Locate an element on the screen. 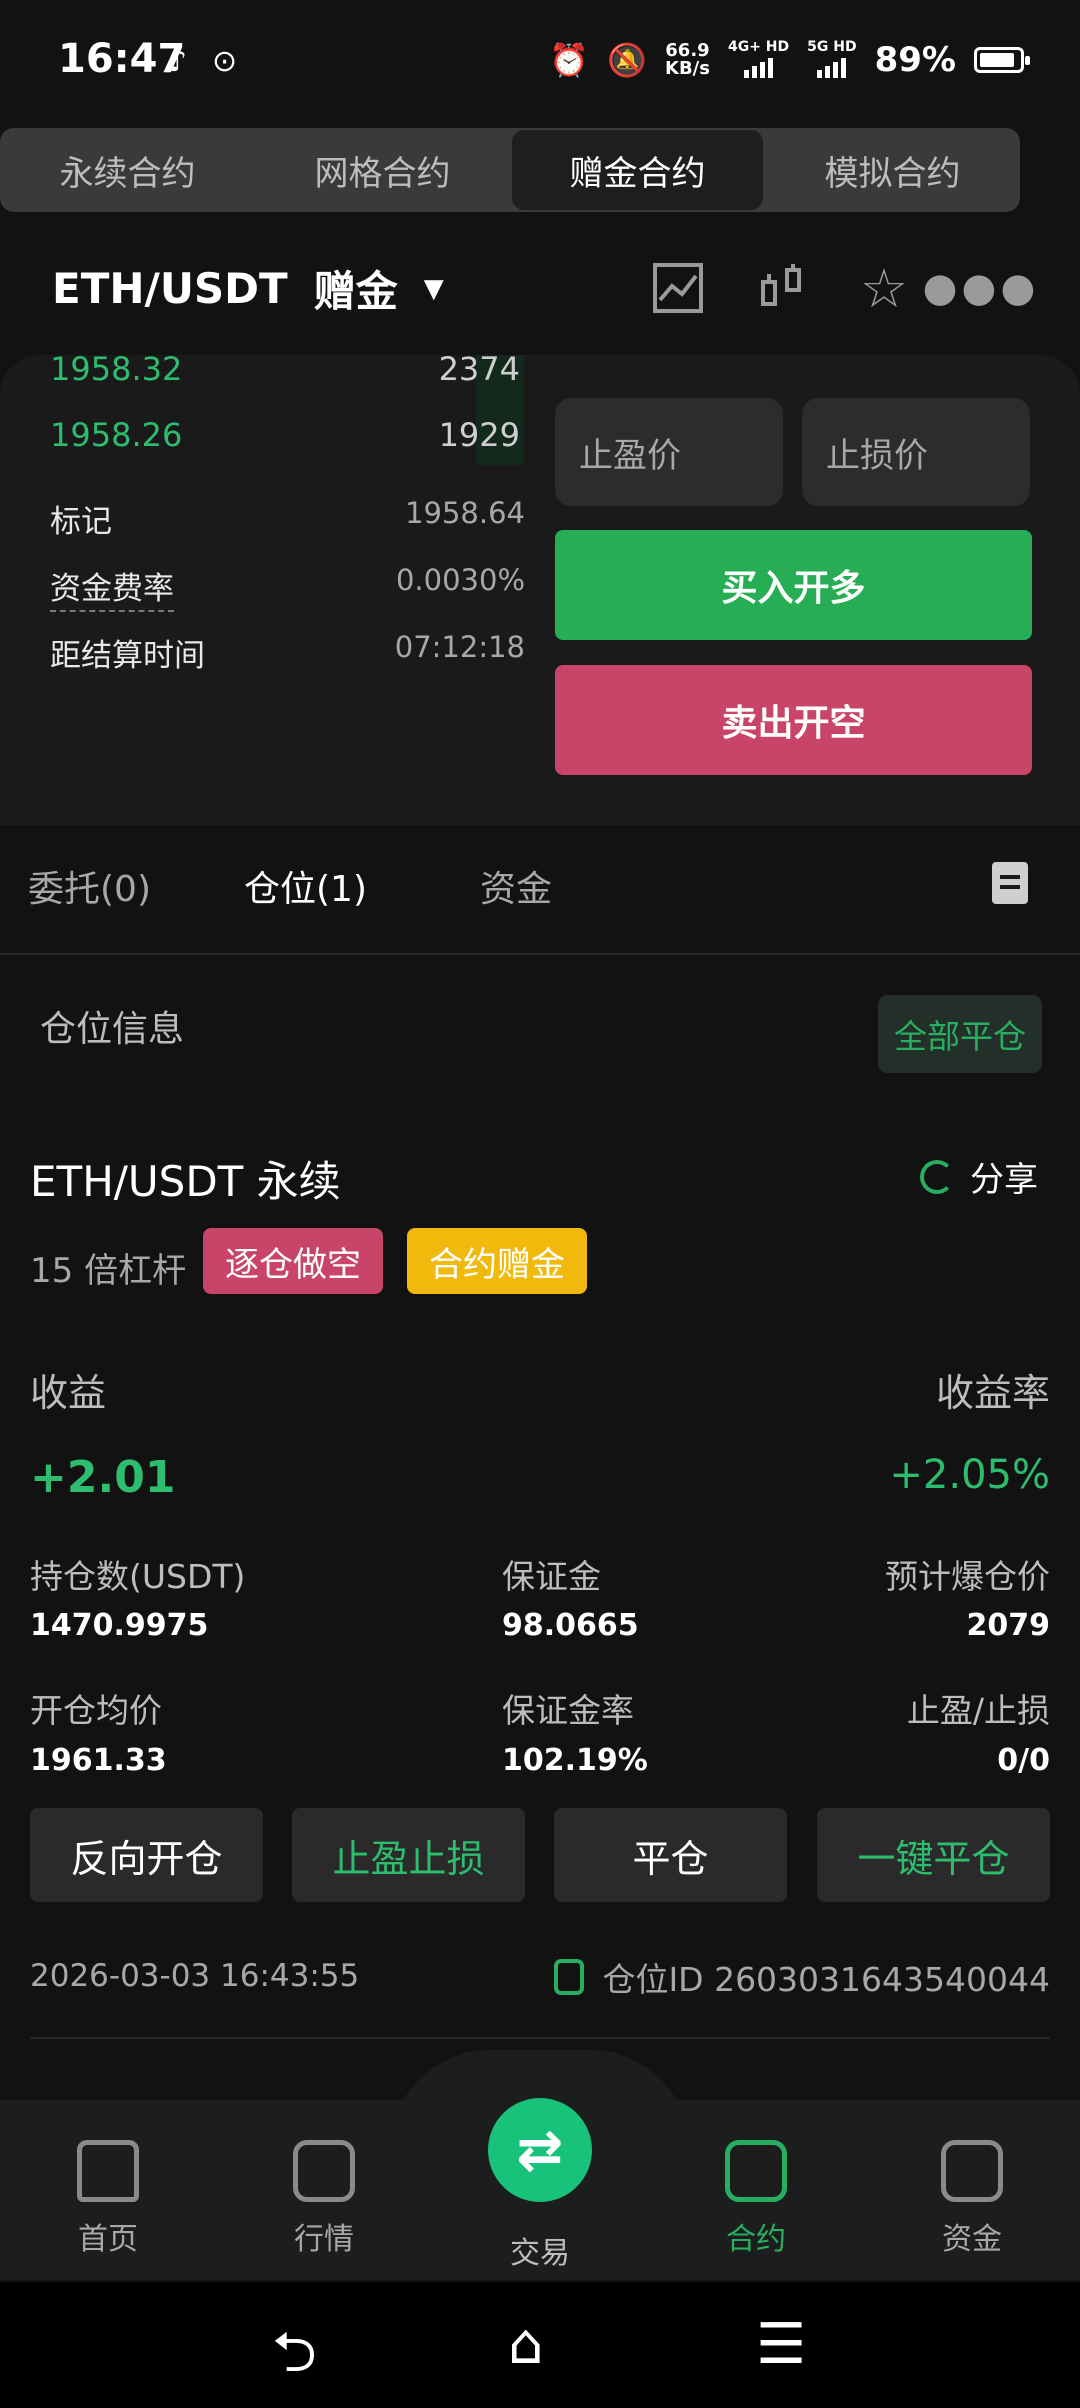  mark-price-value: 1958.64 is located at coordinates (465, 513).